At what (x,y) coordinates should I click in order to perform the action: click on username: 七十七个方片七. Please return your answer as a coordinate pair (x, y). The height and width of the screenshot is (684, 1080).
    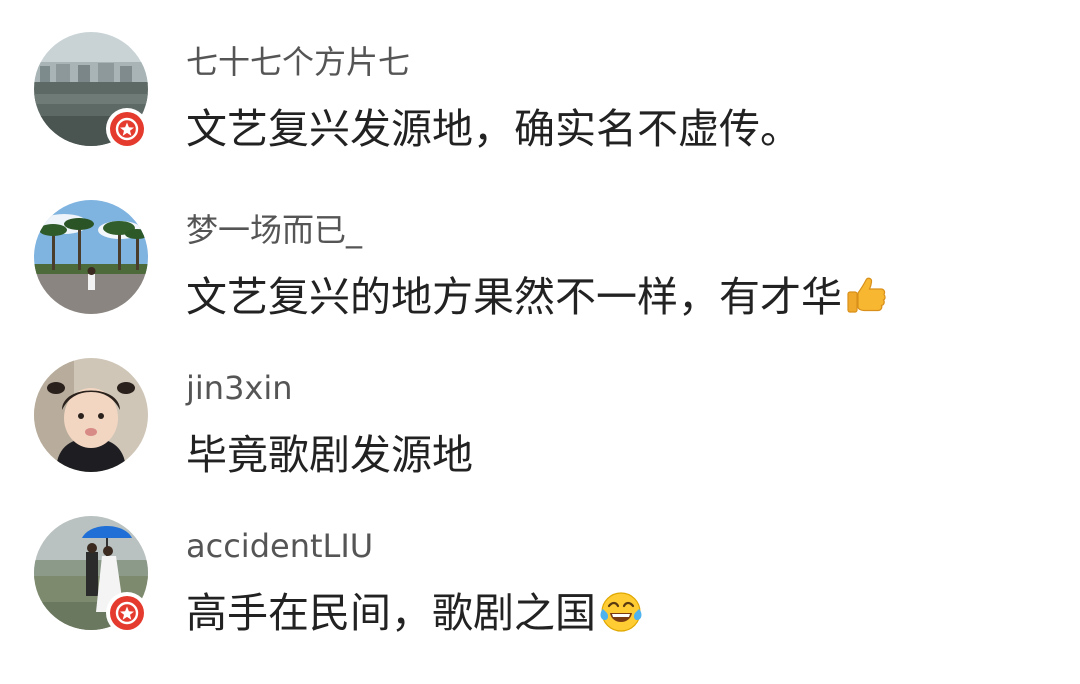
    Looking at the image, I should click on (298, 62).